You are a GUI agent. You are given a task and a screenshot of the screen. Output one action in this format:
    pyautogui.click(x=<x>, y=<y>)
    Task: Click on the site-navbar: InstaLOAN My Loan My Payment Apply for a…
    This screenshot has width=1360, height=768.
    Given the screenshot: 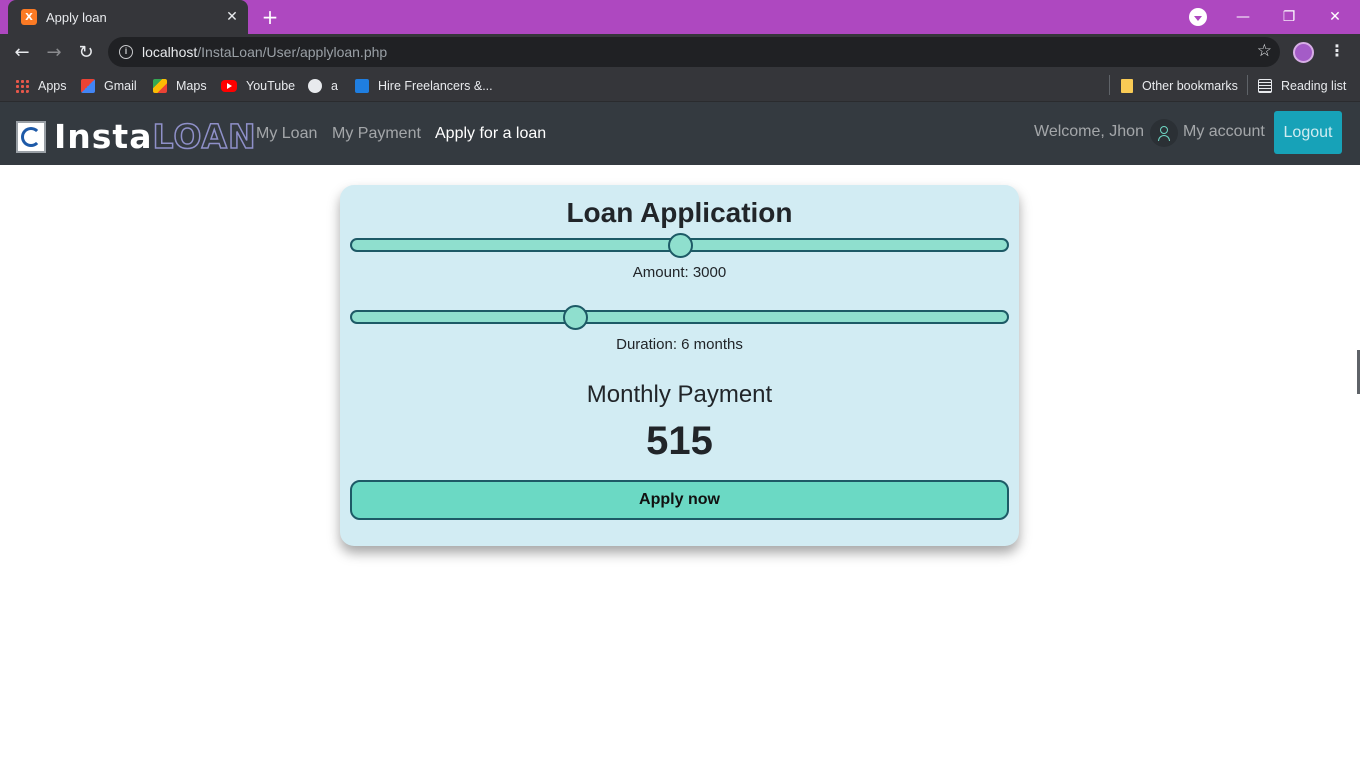 What is the action you would take?
    pyautogui.click(x=680, y=133)
    